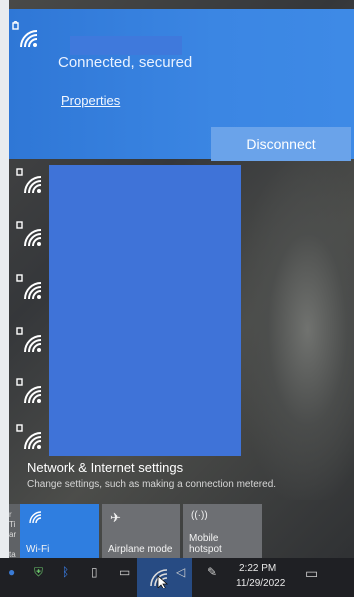 The height and width of the screenshot is (597, 354). I want to click on airplane-mode-tile: ✈ Airplane mode, so click(141, 531).